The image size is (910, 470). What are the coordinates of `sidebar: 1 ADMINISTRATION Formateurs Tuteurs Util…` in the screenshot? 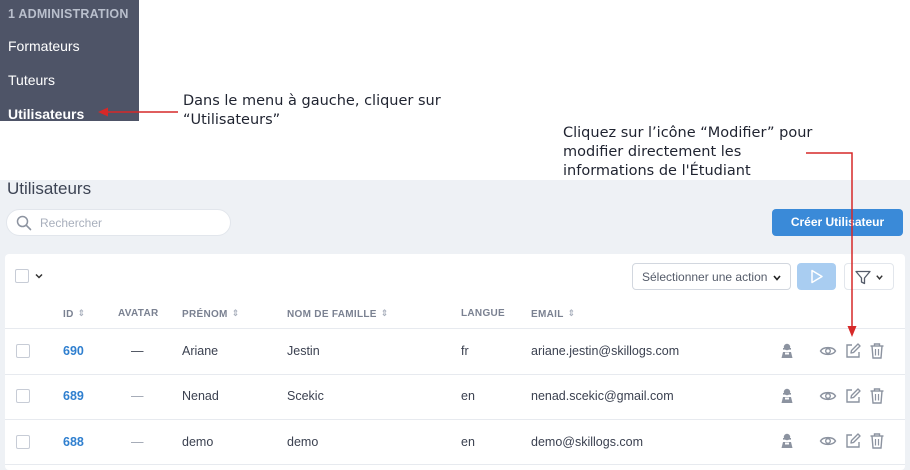 It's located at (69, 61).